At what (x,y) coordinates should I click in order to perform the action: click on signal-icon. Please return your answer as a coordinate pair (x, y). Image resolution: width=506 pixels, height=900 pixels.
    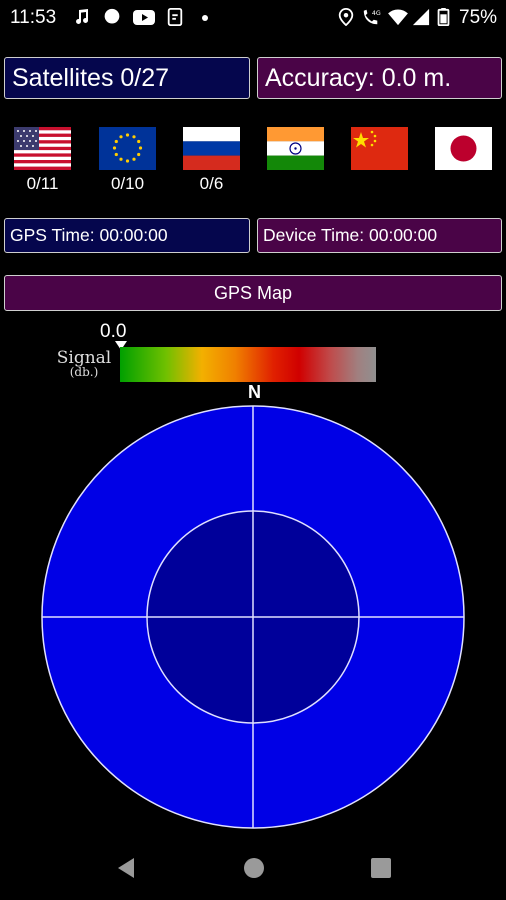
    Looking at the image, I should click on (421, 17).